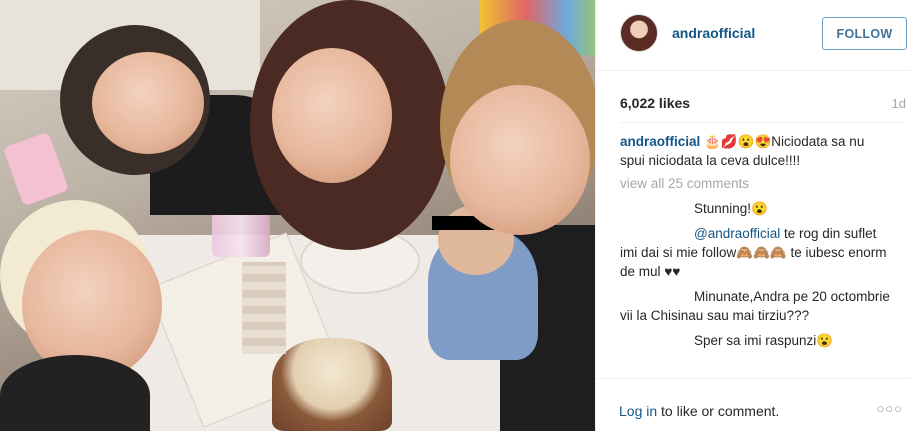 The height and width of the screenshot is (431, 910). What do you see at coordinates (713, 33) in the screenshot?
I see `username-link: andraofficial` at bounding box center [713, 33].